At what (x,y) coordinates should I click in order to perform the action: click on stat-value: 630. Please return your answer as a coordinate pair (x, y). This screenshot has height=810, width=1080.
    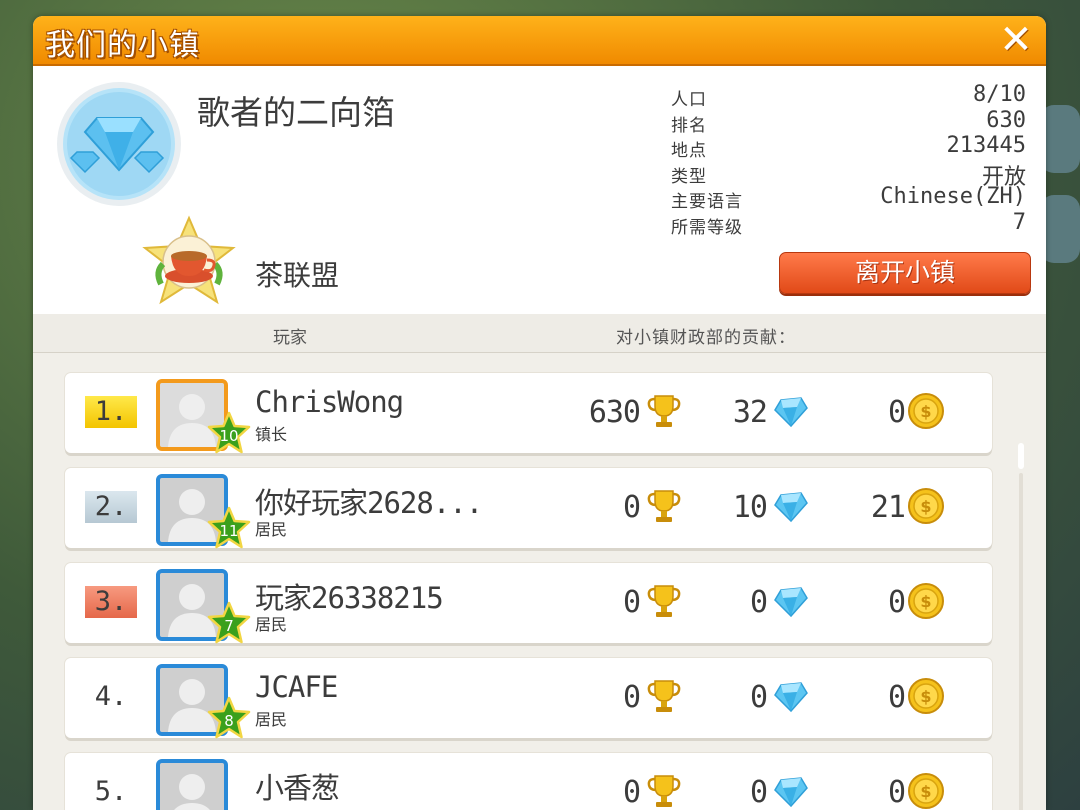
    Looking at the image, I should click on (1006, 120).